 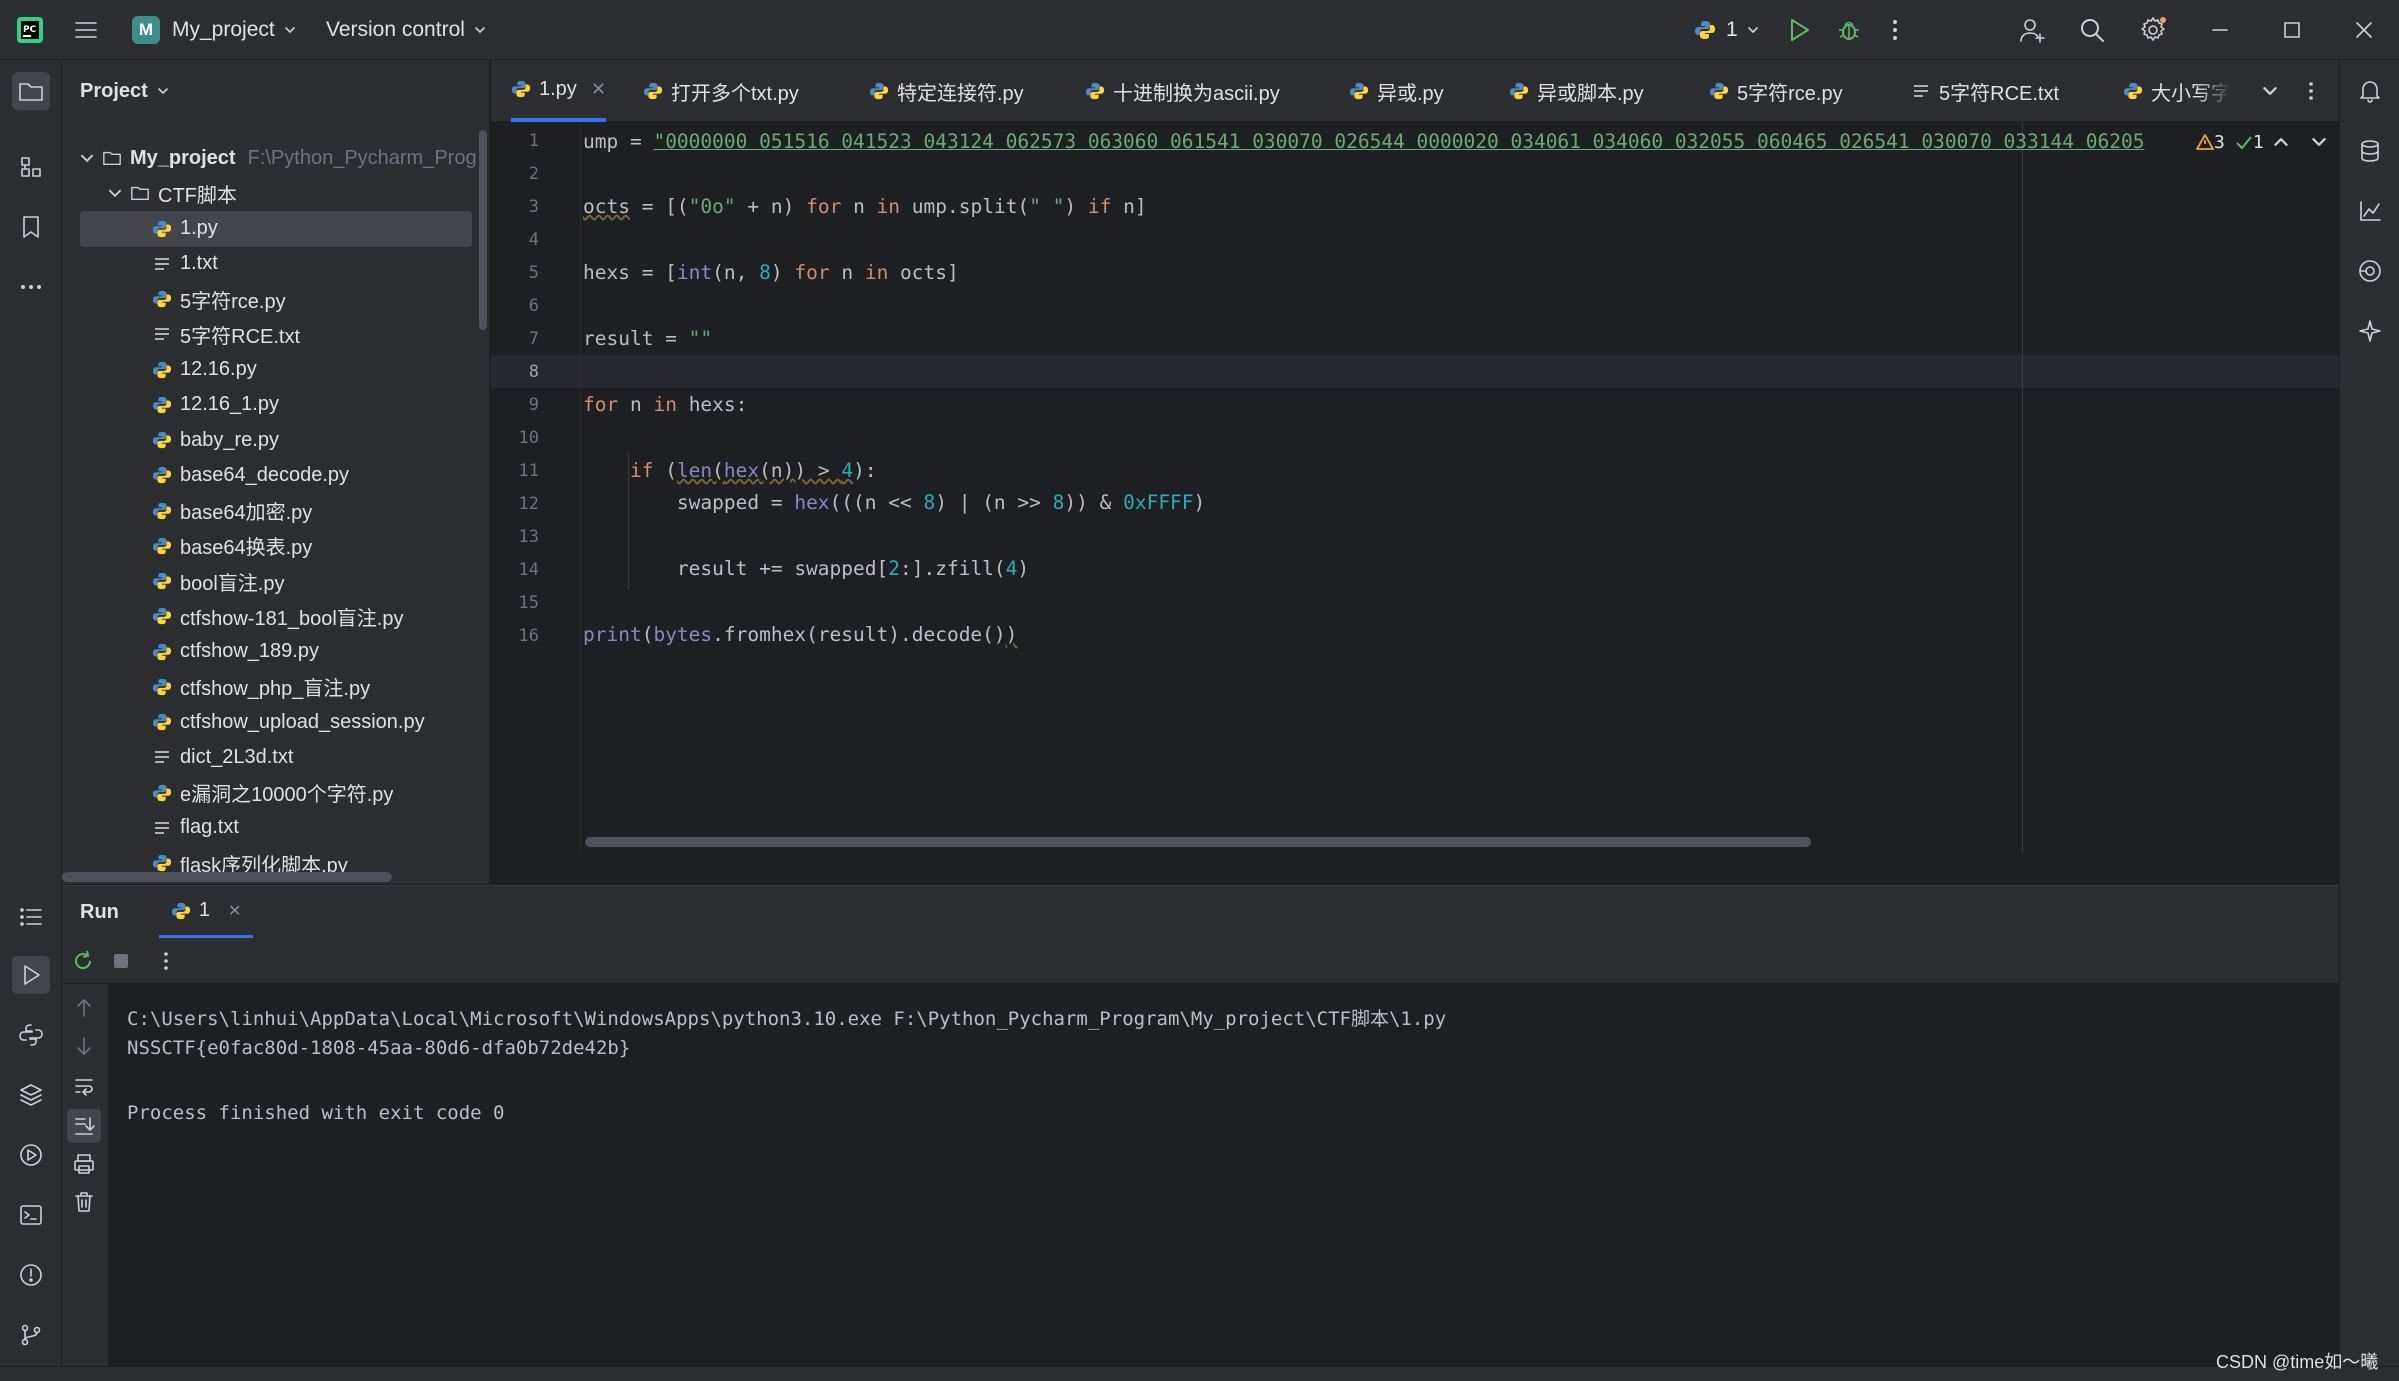 What do you see at coordinates (275, 722) in the screenshot?
I see `tree-file: ctfshow_upload_session.py` at bounding box center [275, 722].